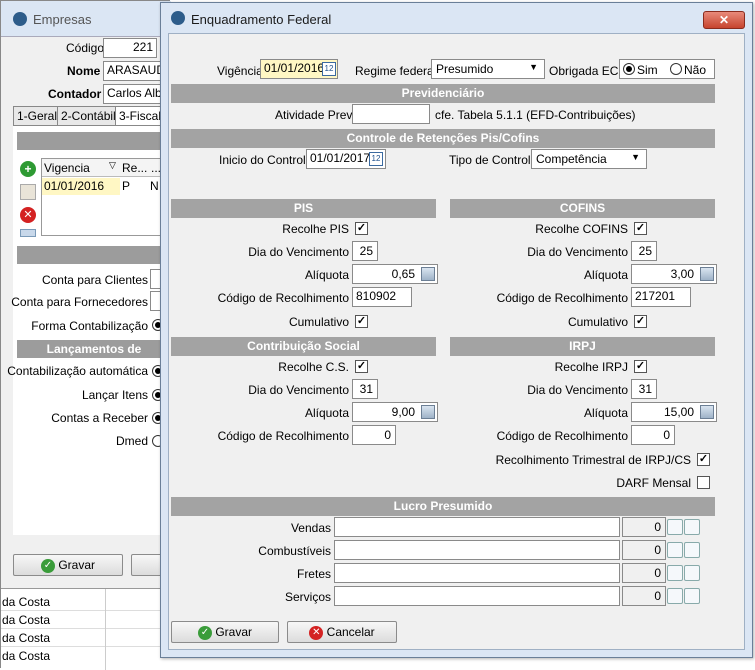  I want to click on table-row: 01/01/2016 P N, so click(107, 186).